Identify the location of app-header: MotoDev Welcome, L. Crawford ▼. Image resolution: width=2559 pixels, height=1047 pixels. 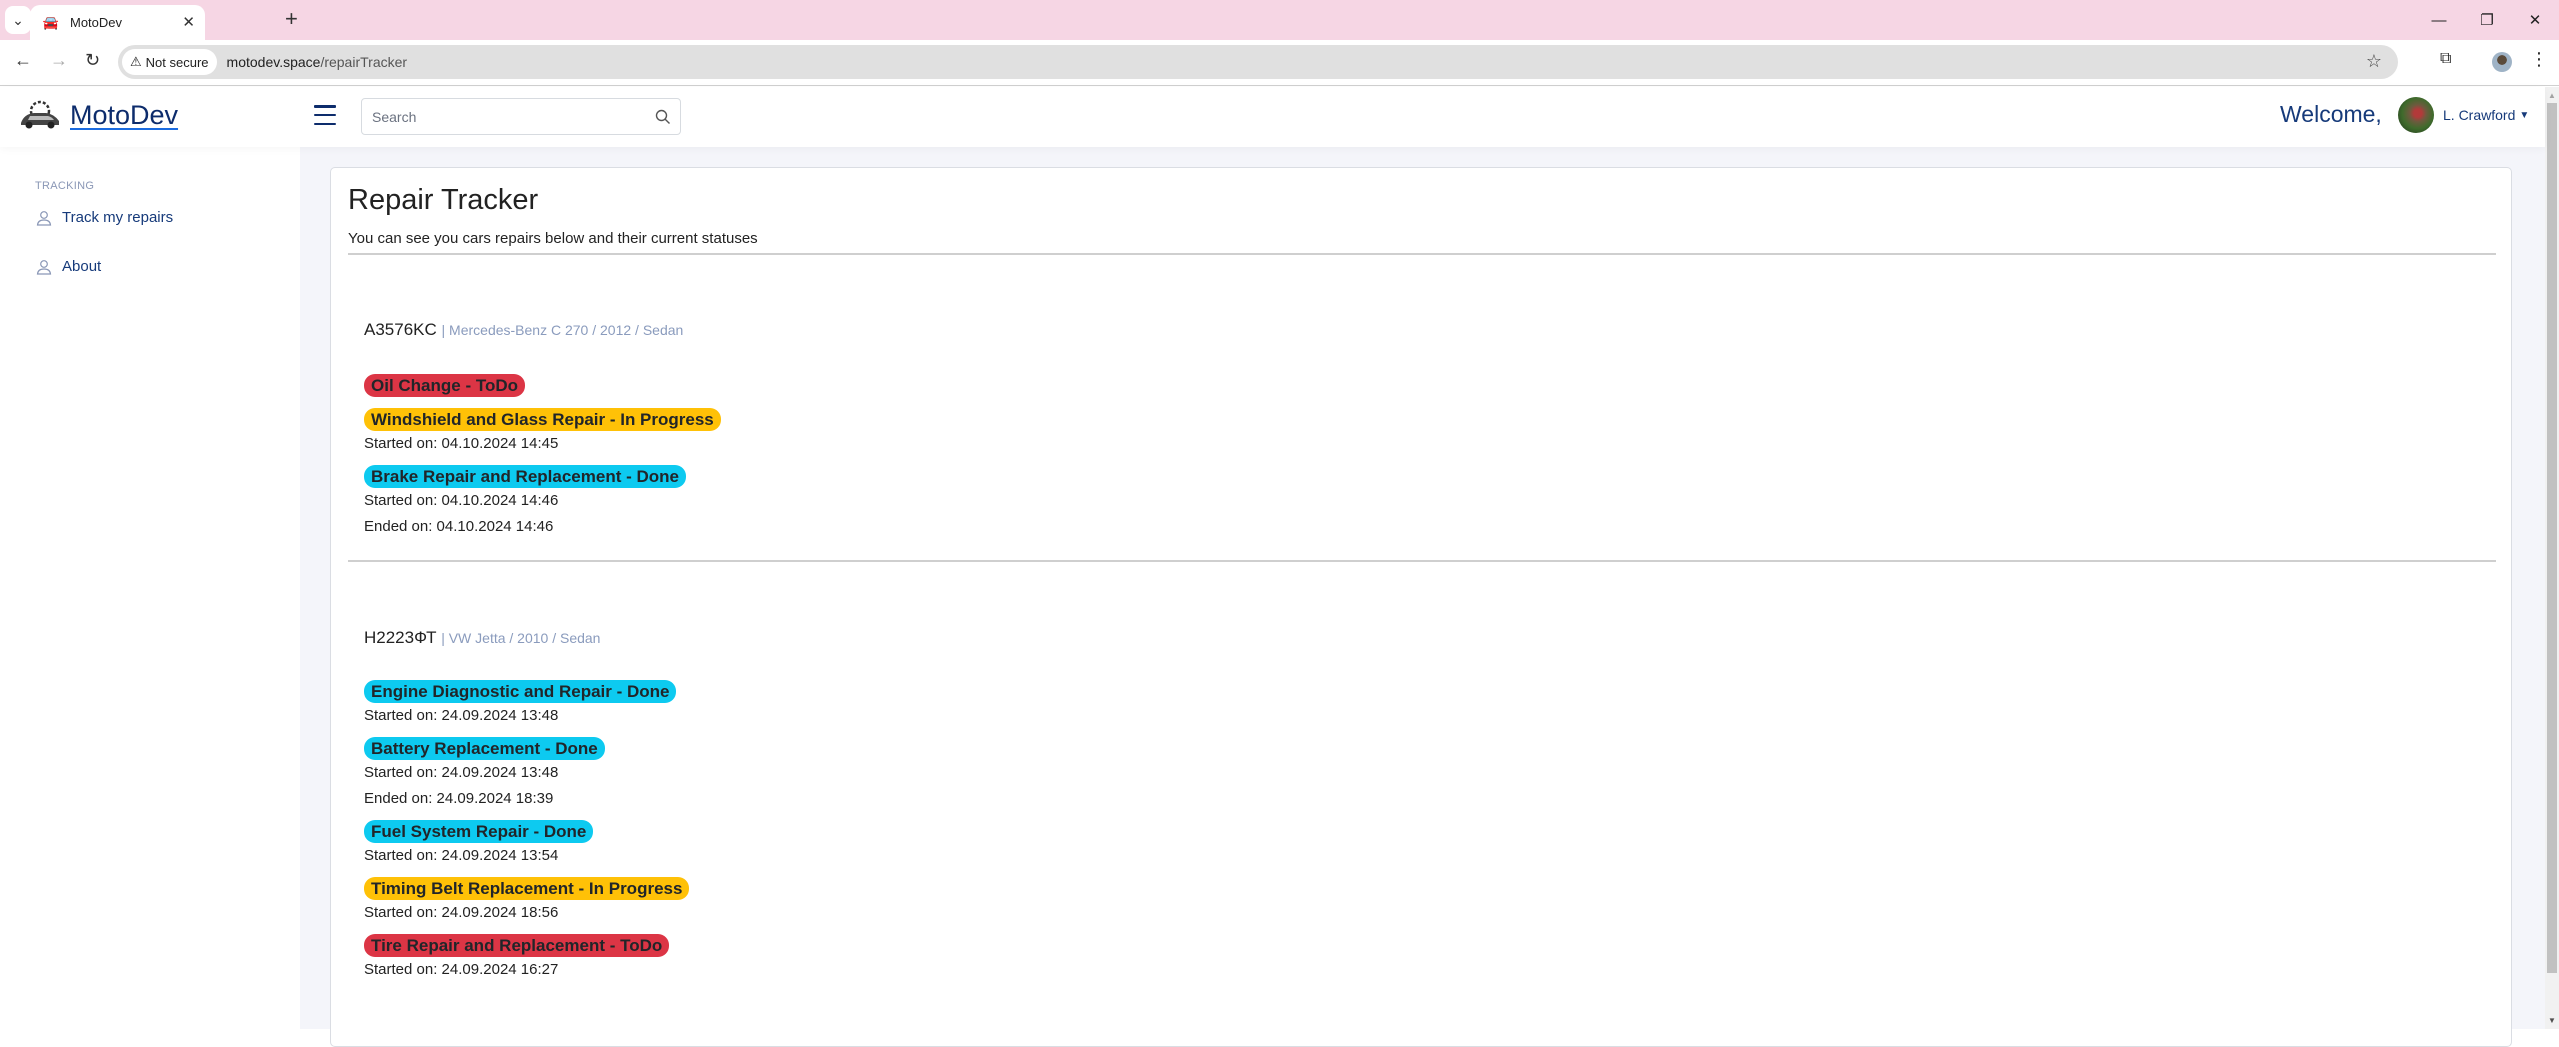
(1272, 117).